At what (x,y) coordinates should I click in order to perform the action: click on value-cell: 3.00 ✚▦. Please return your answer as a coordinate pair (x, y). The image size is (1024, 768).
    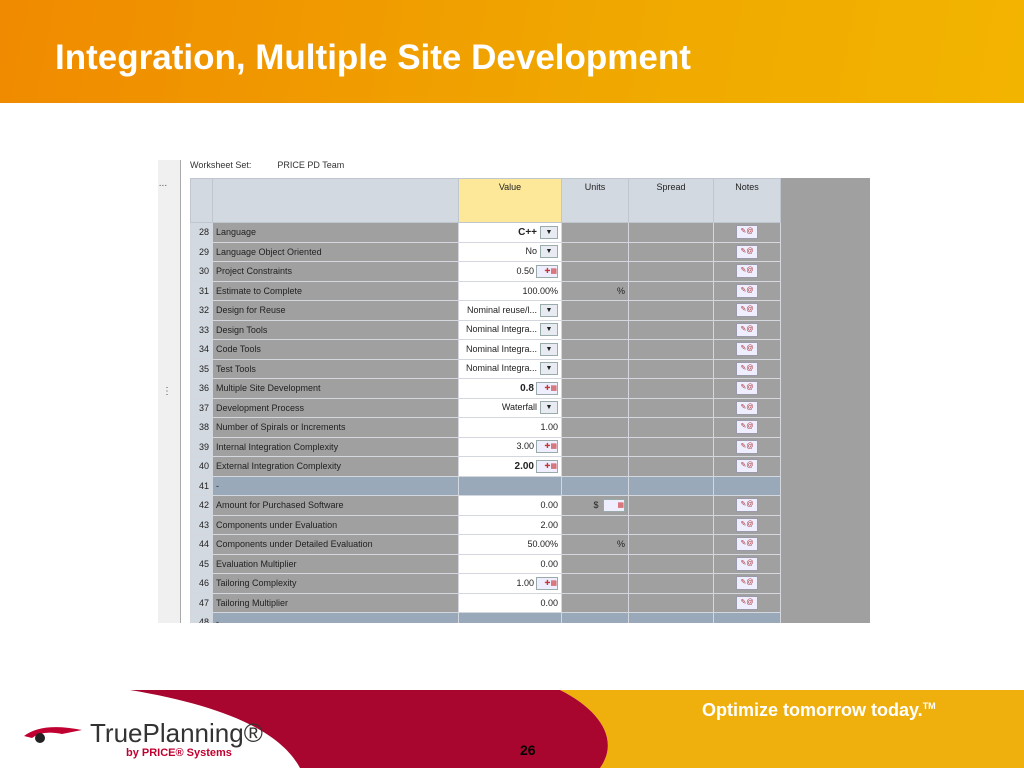
    Looking at the image, I should click on (510, 446).